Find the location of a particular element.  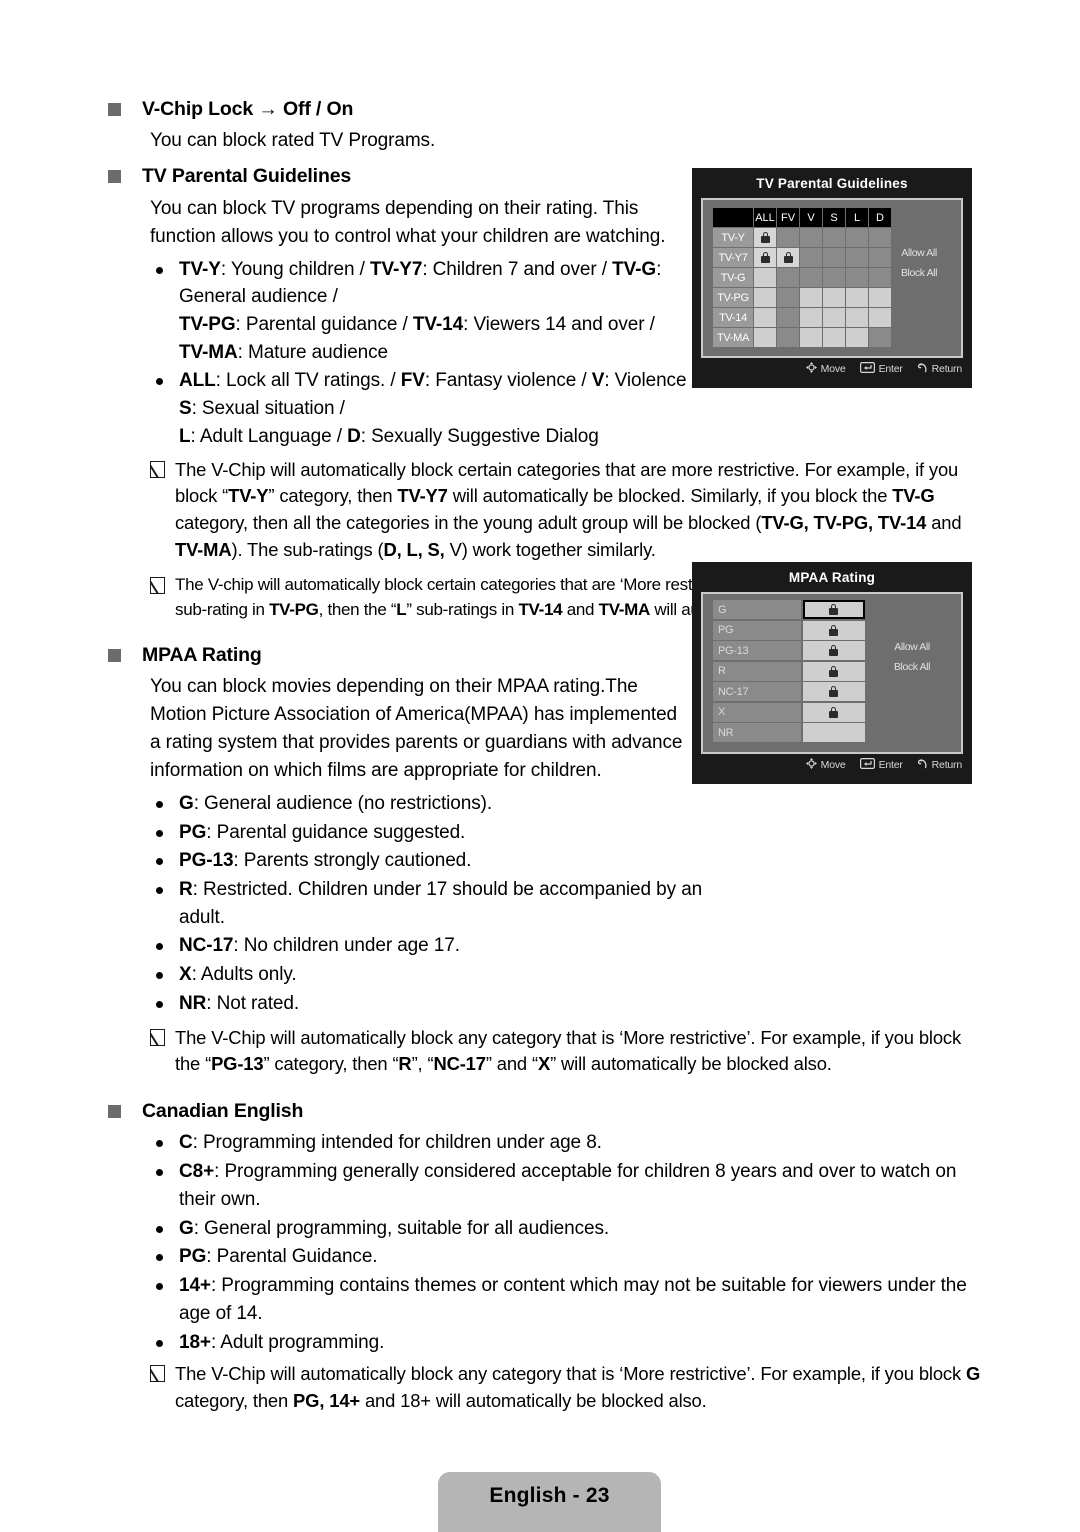

cell-tv14-v is located at coordinates (811, 317).